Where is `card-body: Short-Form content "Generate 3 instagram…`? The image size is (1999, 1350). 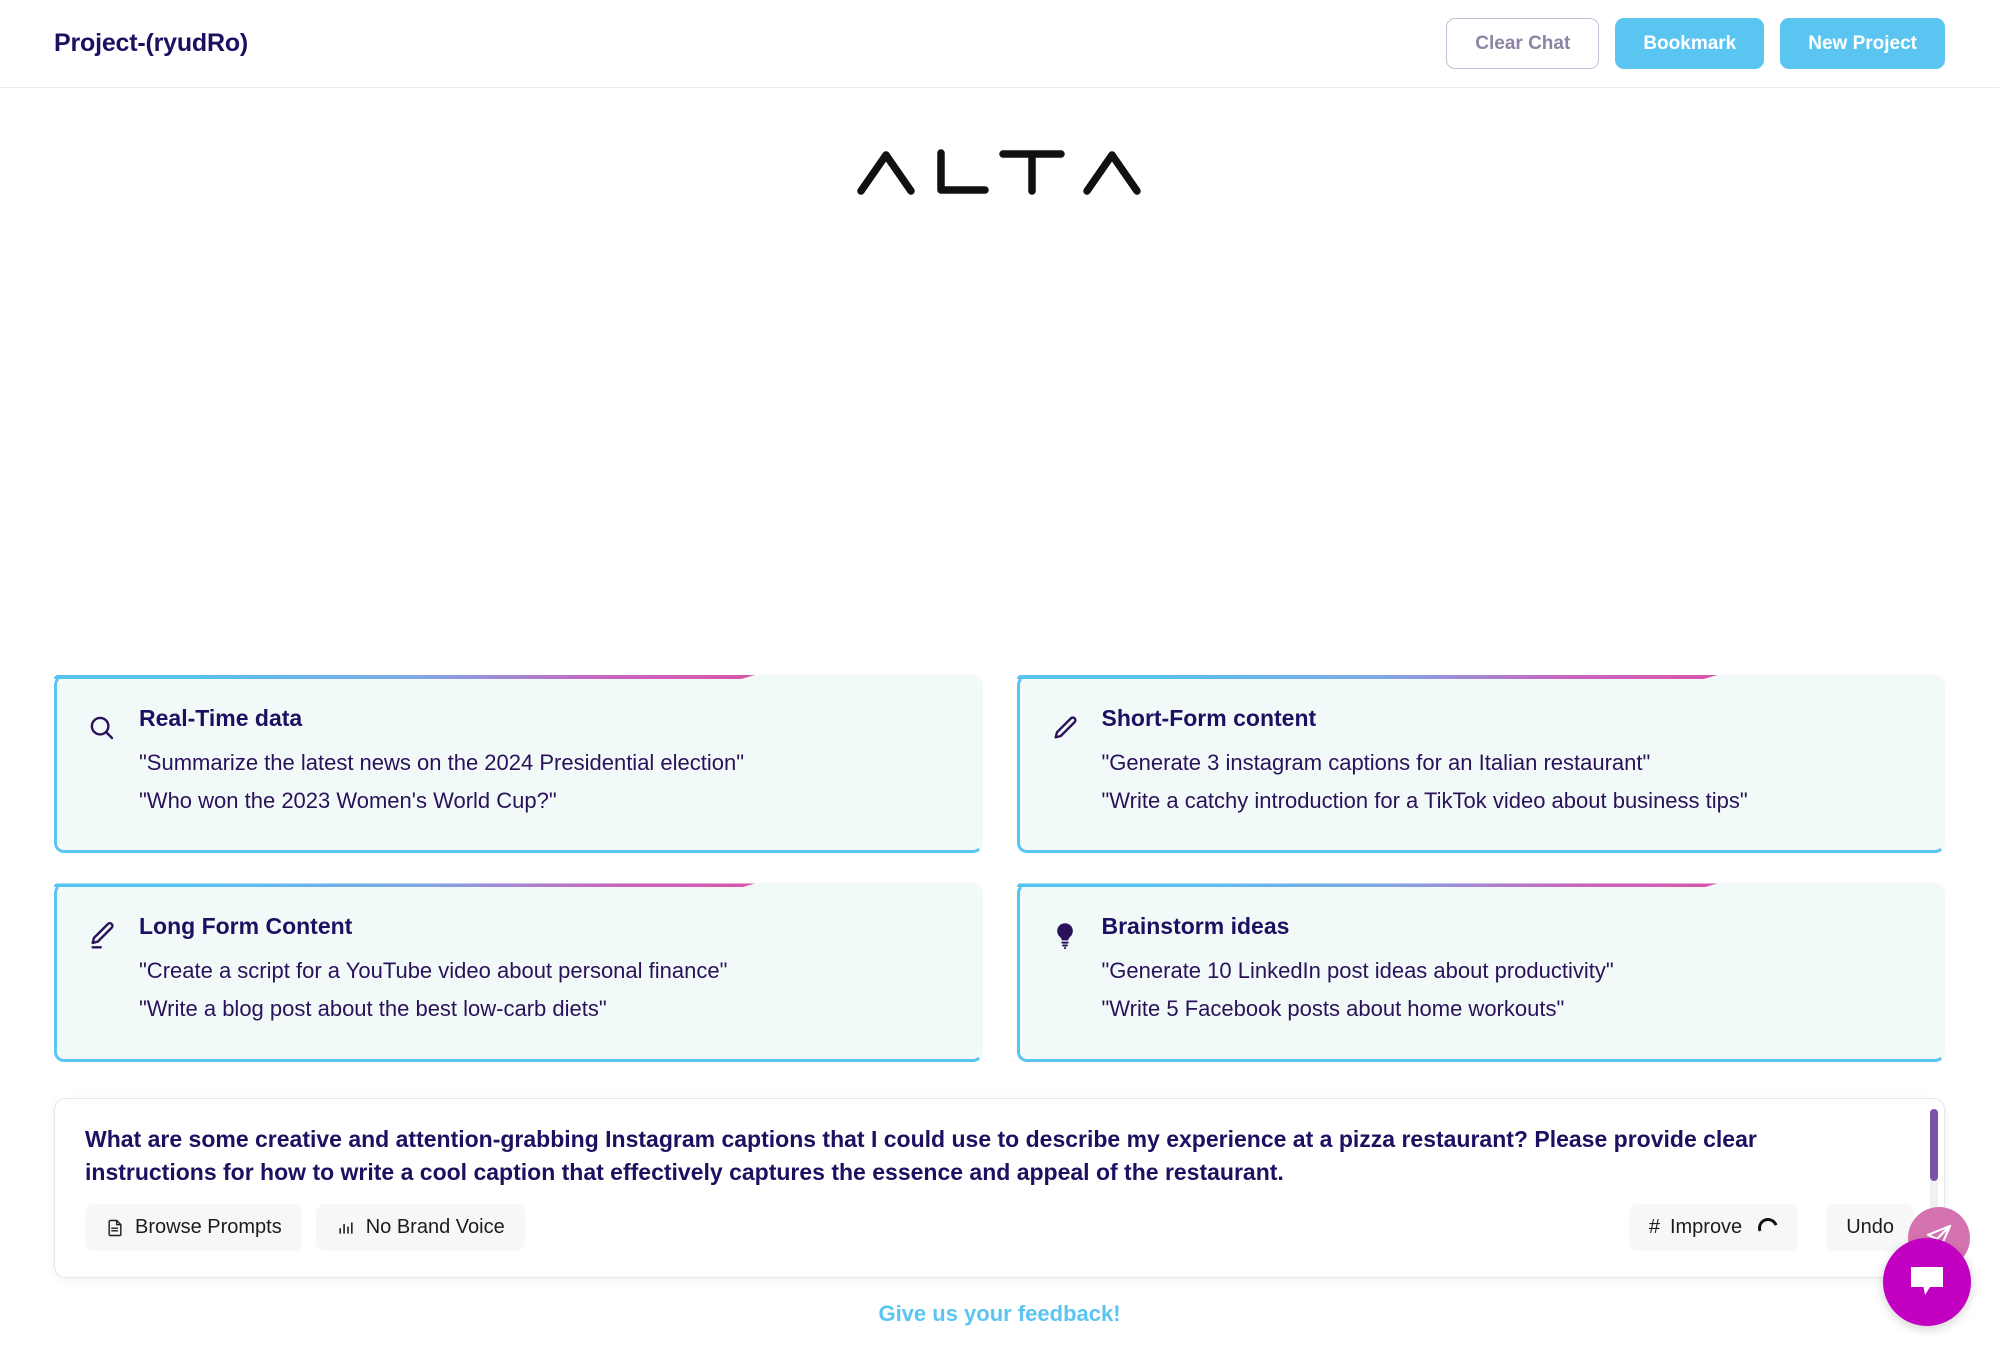
card-body: Short-Form content "Generate 3 instagram… is located at coordinates (1507, 760).